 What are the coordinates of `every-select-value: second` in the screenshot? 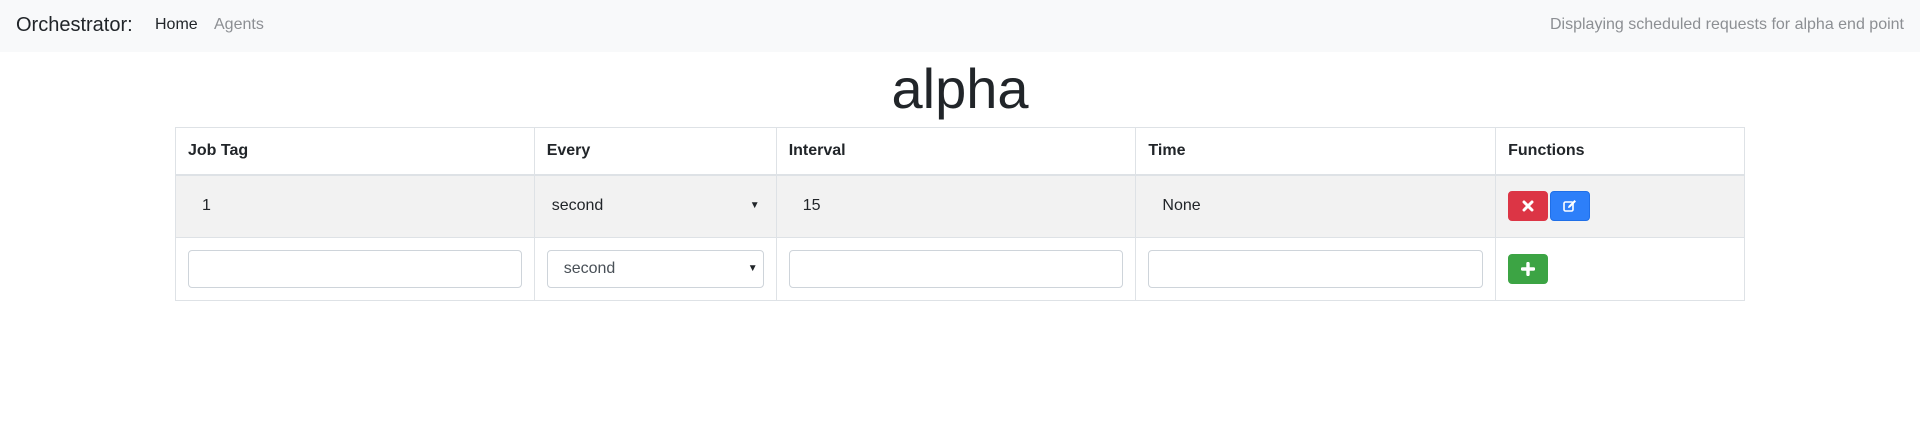 It's located at (577, 206).